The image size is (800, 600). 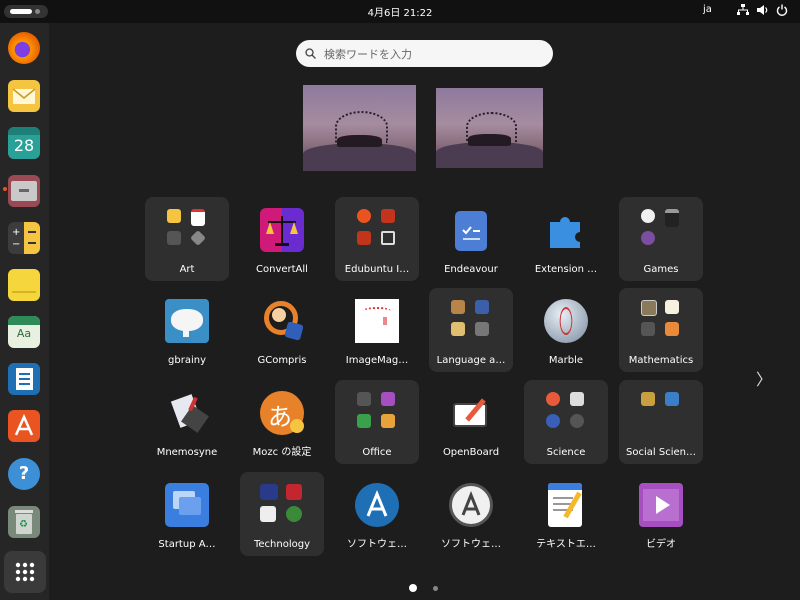 What do you see at coordinates (471, 413) in the screenshot?
I see `openboard-icon` at bounding box center [471, 413].